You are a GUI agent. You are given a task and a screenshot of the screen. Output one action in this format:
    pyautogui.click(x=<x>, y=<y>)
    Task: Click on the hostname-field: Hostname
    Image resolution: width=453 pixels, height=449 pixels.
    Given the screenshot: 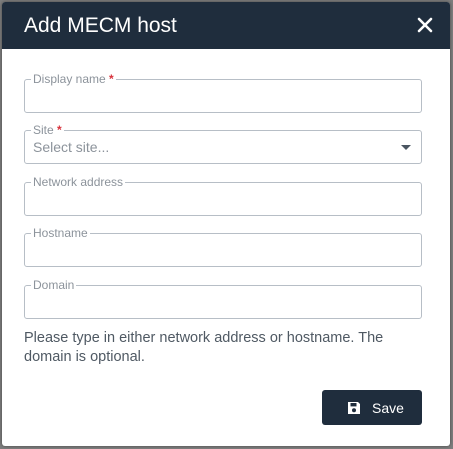 What is the action you would take?
    pyautogui.click(x=223, y=246)
    